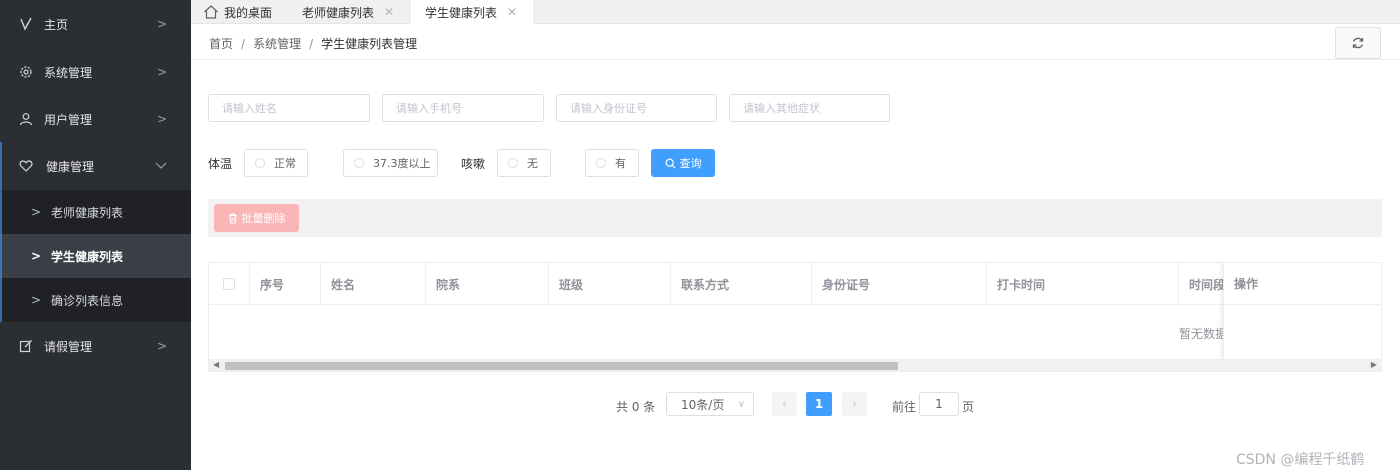 The height and width of the screenshot is (470, 1400). I want to click on breadcrumb-bar: 首页 / 系统管理 / 学生健康列表管理, so click(795, 42).